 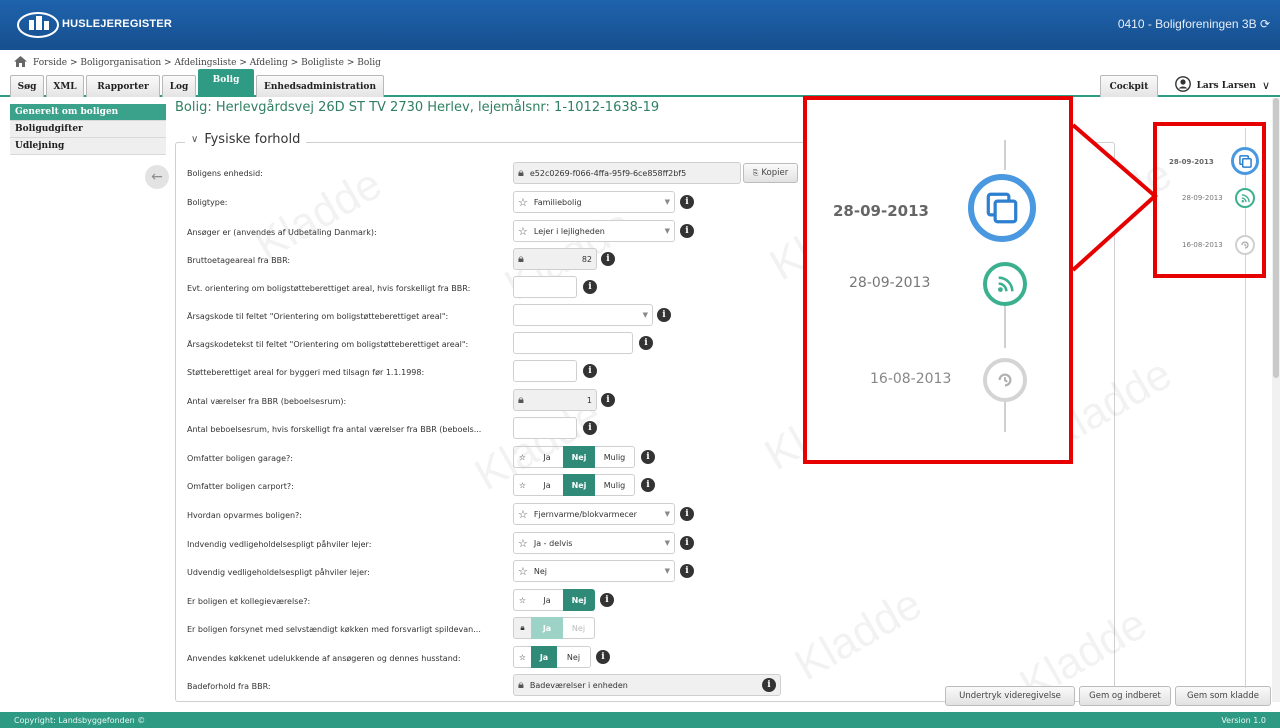 I want to click on user-menu: Lars Larsen ∨, so click(x=1222, y=85).